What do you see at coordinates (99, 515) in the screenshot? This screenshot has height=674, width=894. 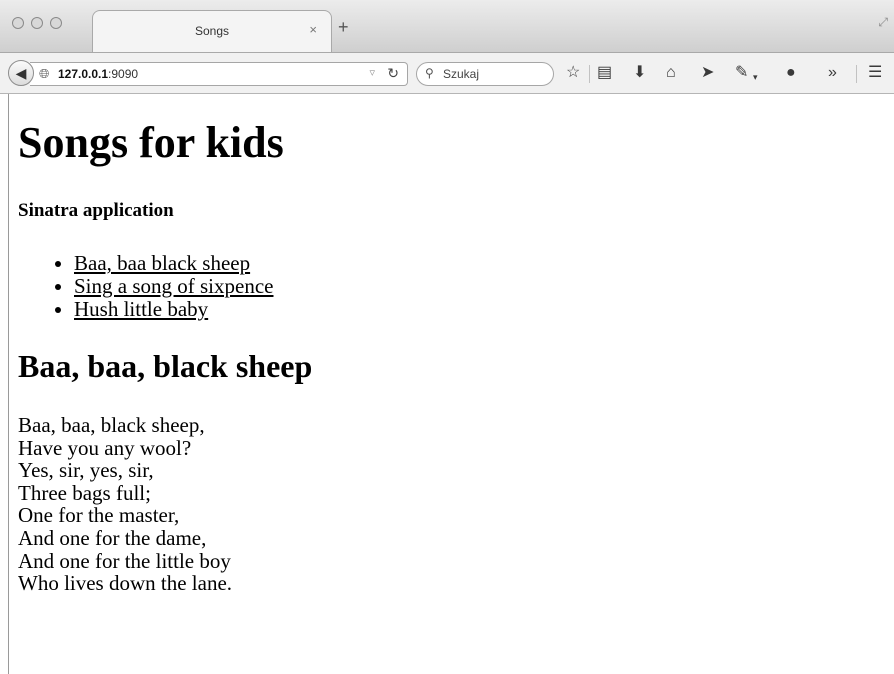 I see `lyric-line: One for the master,` at bounding box center [99, 515].